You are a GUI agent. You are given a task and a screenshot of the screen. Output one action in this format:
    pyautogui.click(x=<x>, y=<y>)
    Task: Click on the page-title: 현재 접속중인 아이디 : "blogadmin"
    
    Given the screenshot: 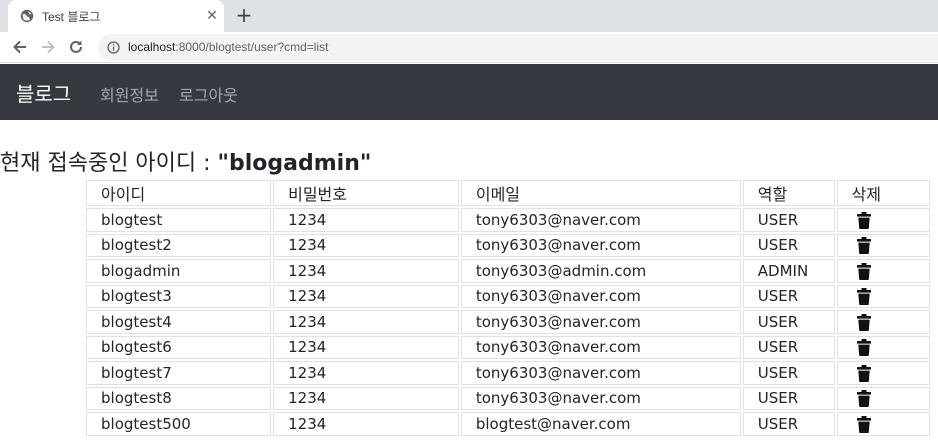 What is the action you would take?
    pyautogui.click(x=185, y=161)
    